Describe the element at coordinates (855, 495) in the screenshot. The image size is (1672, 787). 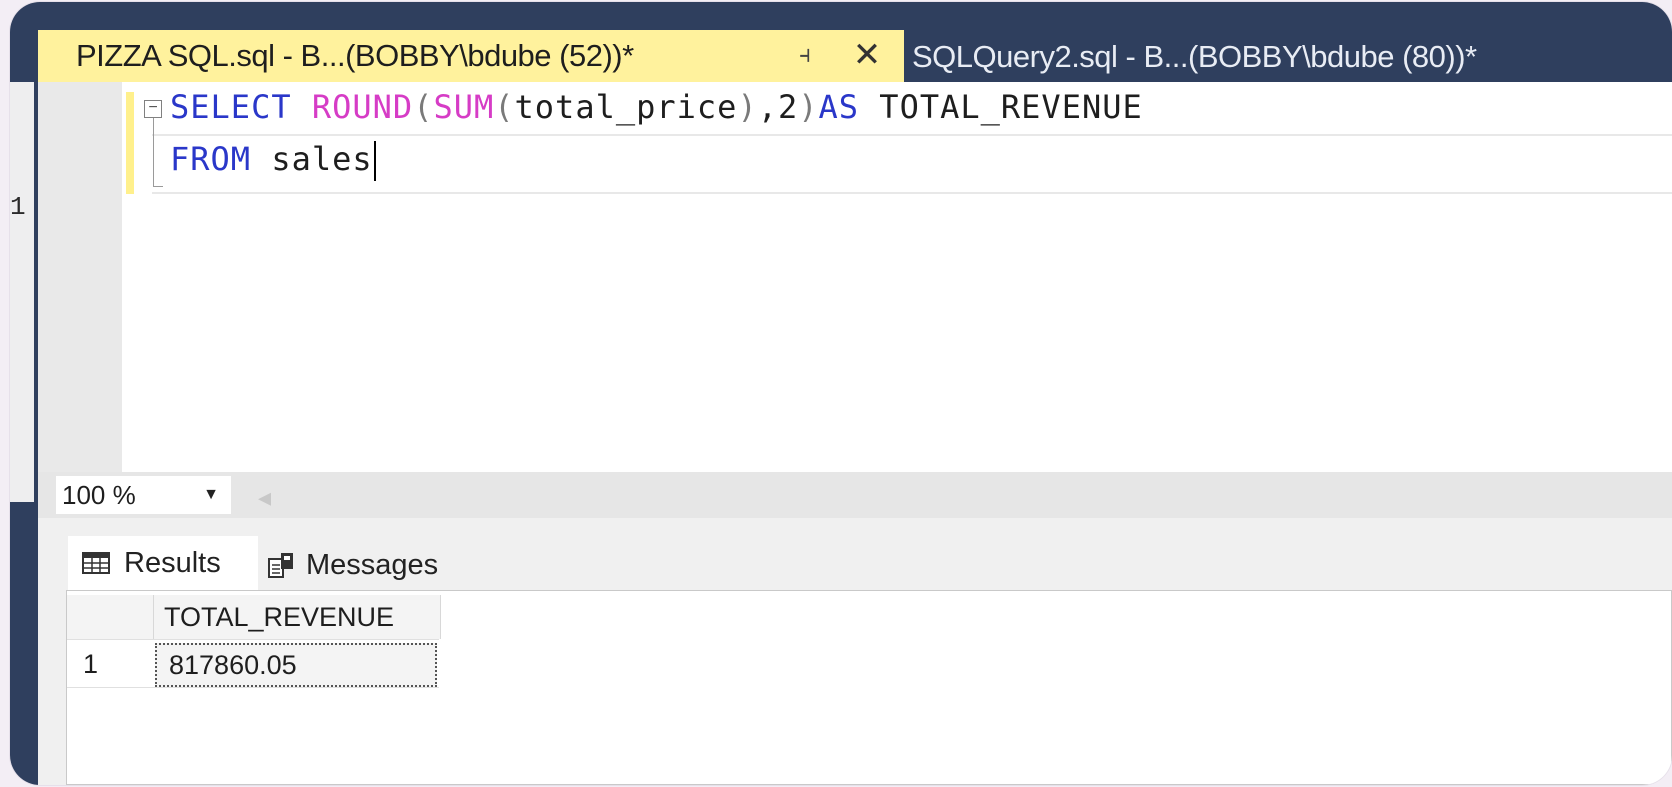
I see `zoom-bar: 100 % ▼ ◂` at that location.